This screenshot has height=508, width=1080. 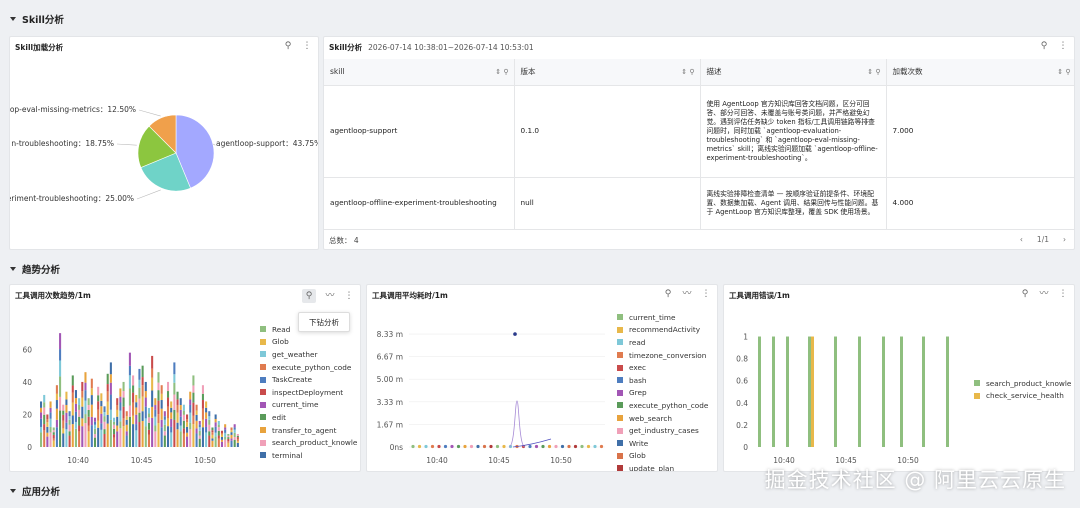 What do you see at coordinates (667, 342) in the screenshot?
I see `legend-item: read` at bounding box center [667, 342].